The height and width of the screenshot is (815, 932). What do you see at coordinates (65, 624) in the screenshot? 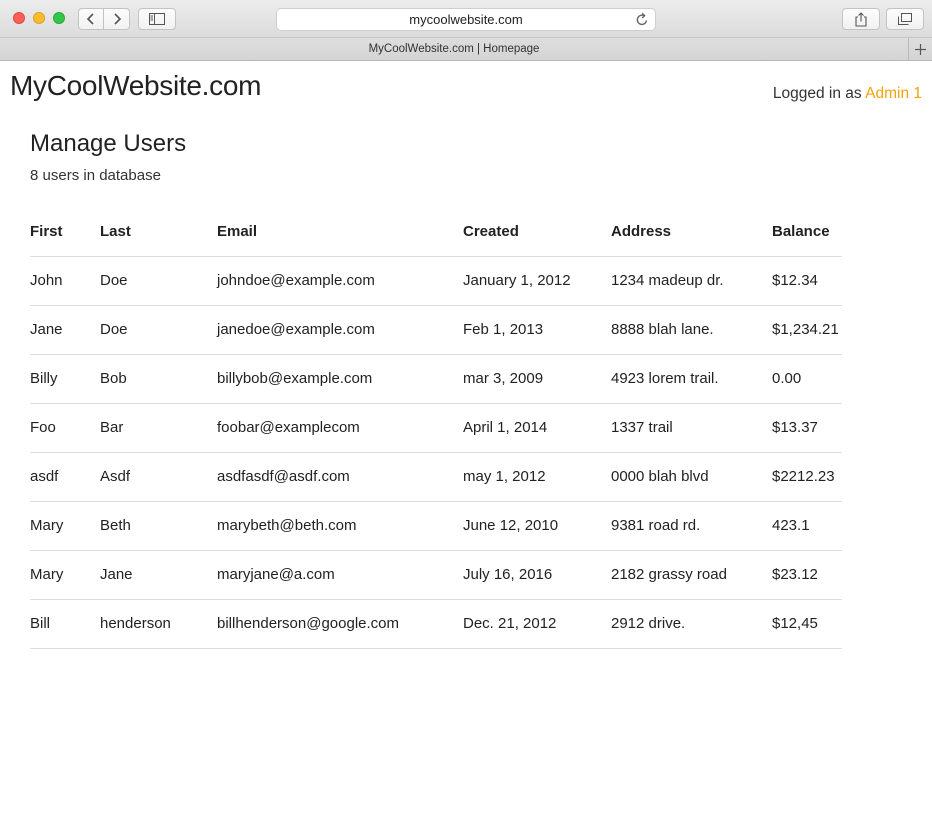
I see `cell-first: Bill` at bounding box center [65, 624].